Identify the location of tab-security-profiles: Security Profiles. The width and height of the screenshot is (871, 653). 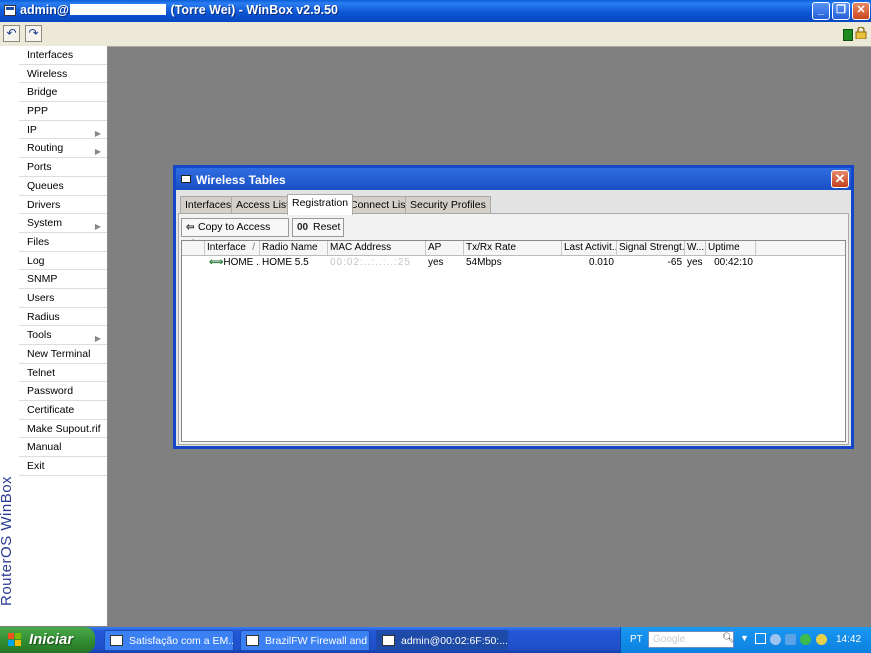
(448, 205).